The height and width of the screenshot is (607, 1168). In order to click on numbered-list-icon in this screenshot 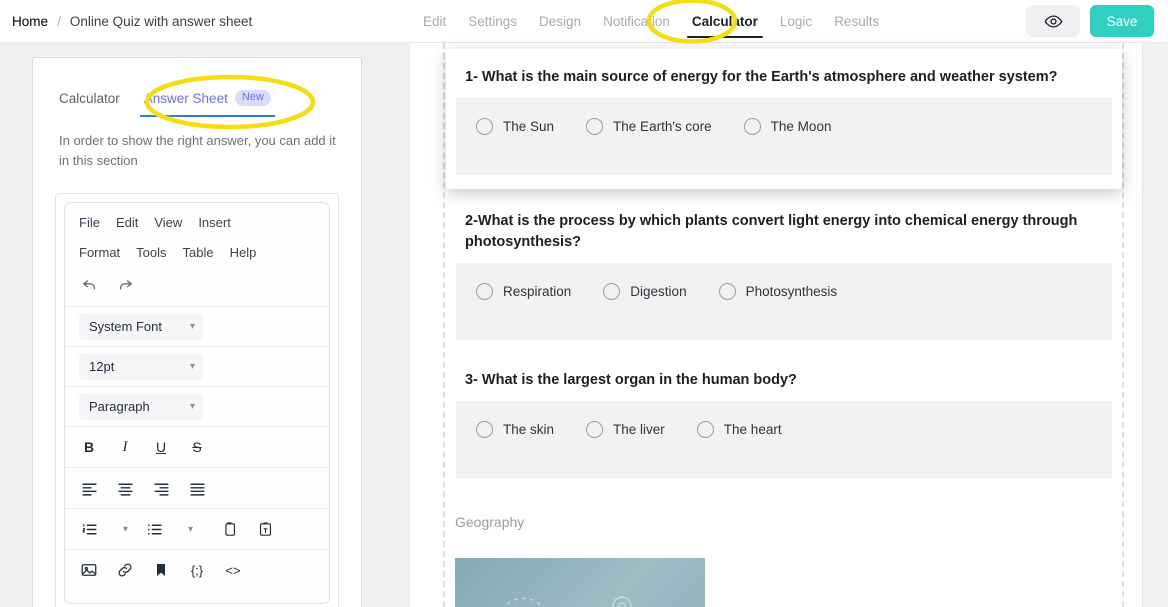, I will do `click(89, 529)`.